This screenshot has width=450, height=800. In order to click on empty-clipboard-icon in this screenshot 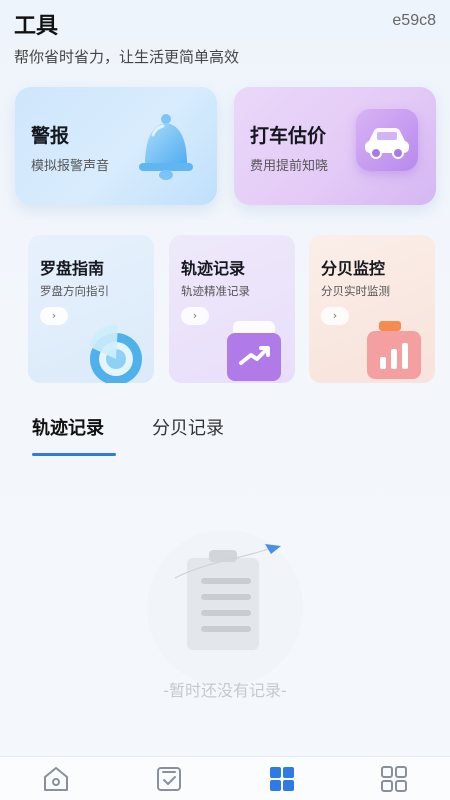, I will do `click(225, 608)`.